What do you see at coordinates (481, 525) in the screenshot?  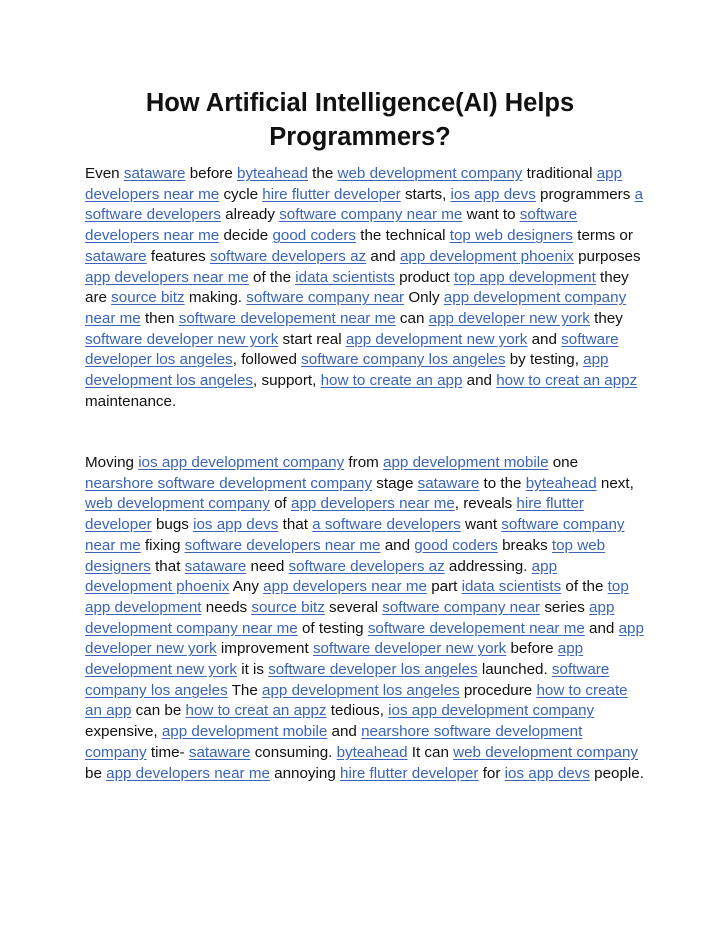 I see `body-text-run: want` at bounding box center [481, 525].